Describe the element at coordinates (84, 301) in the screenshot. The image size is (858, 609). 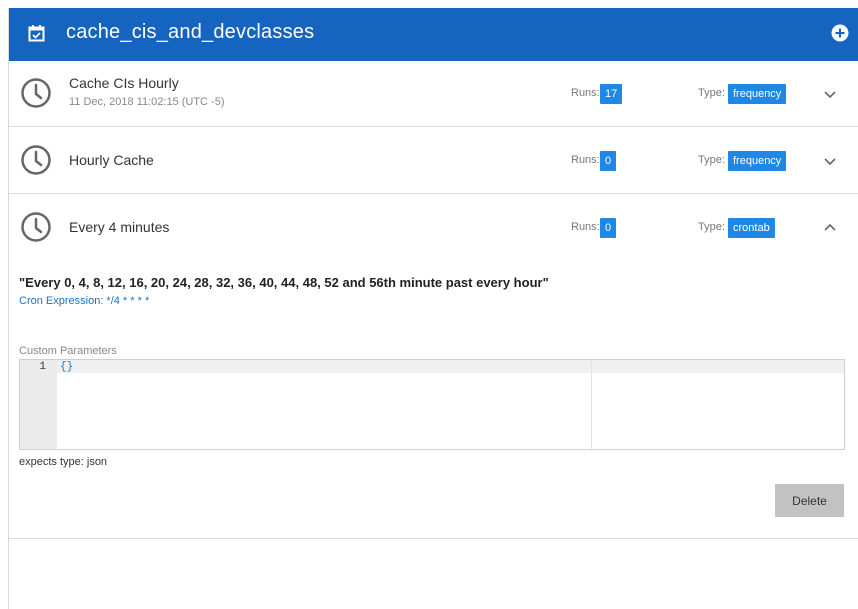
I see `cron-expression: Cron Expression: */4 * * * *` at that location.